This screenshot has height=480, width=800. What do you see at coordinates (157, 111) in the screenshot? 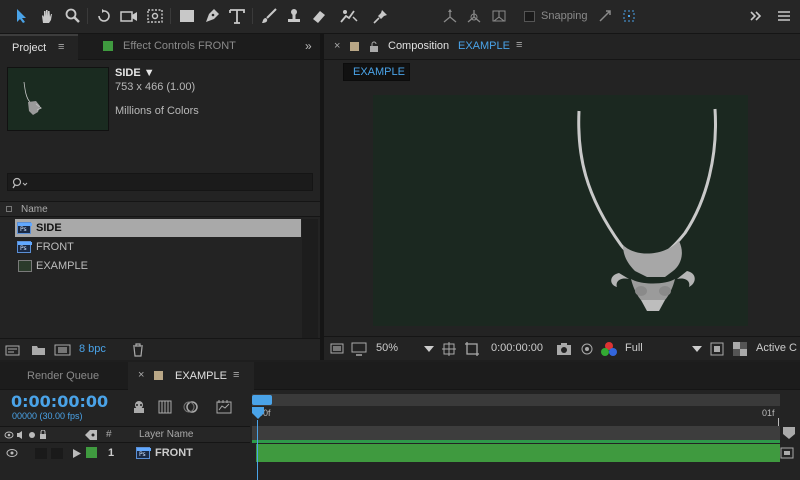
I see `selected-item-color-depth: Millions of Colors` at bounding box center [157, 111].